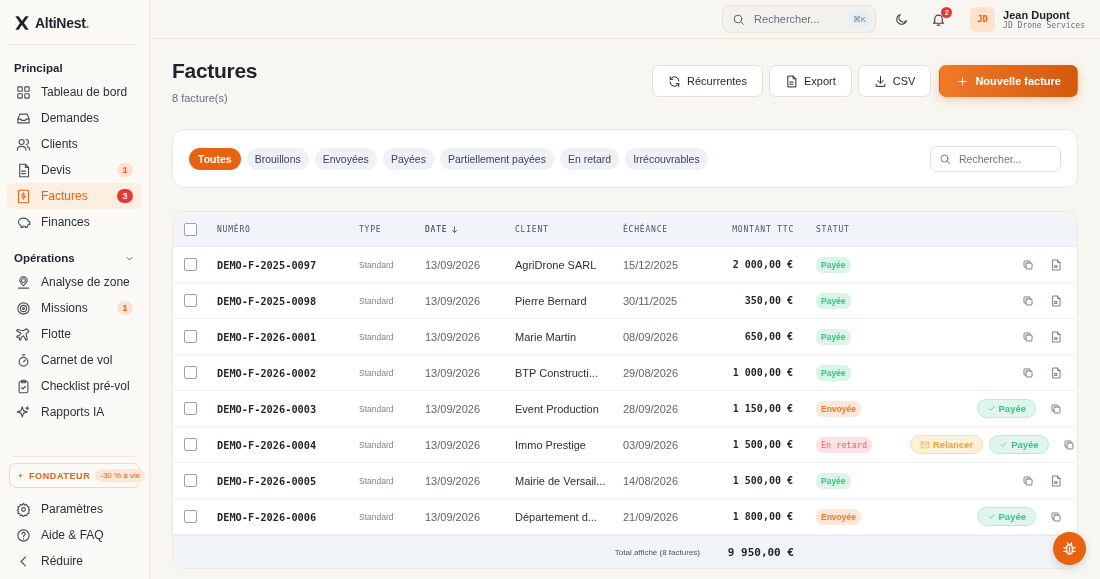 This screenshot has width=1100, height=579. Describe the element at coordinates (288, 408) in the screenshot. I see `invoice-number: DEMO-F-2026-0003` at that location.